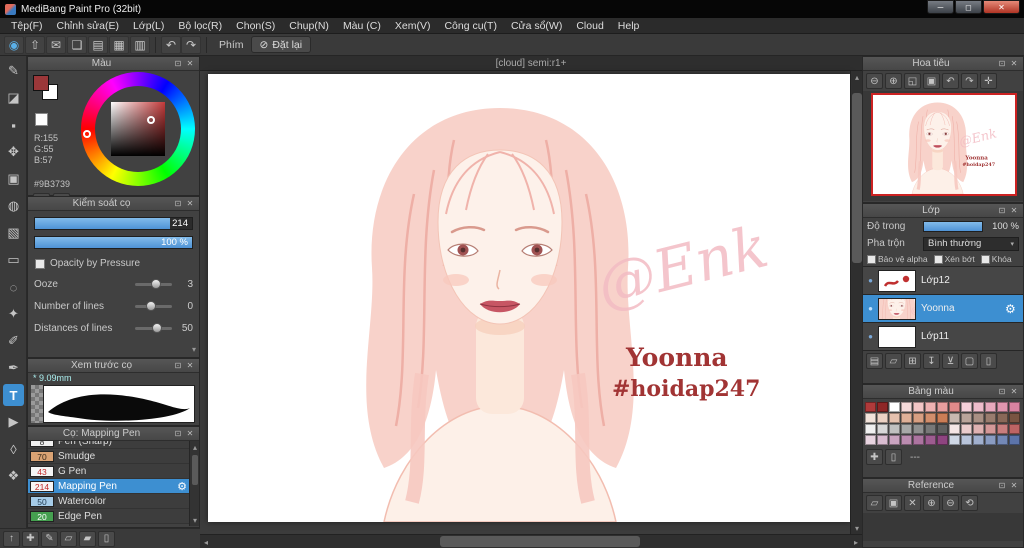  Describe the element at coordinates (988, 361) in the screenshot. I see `delete-layer-icon: ▯` at that location.